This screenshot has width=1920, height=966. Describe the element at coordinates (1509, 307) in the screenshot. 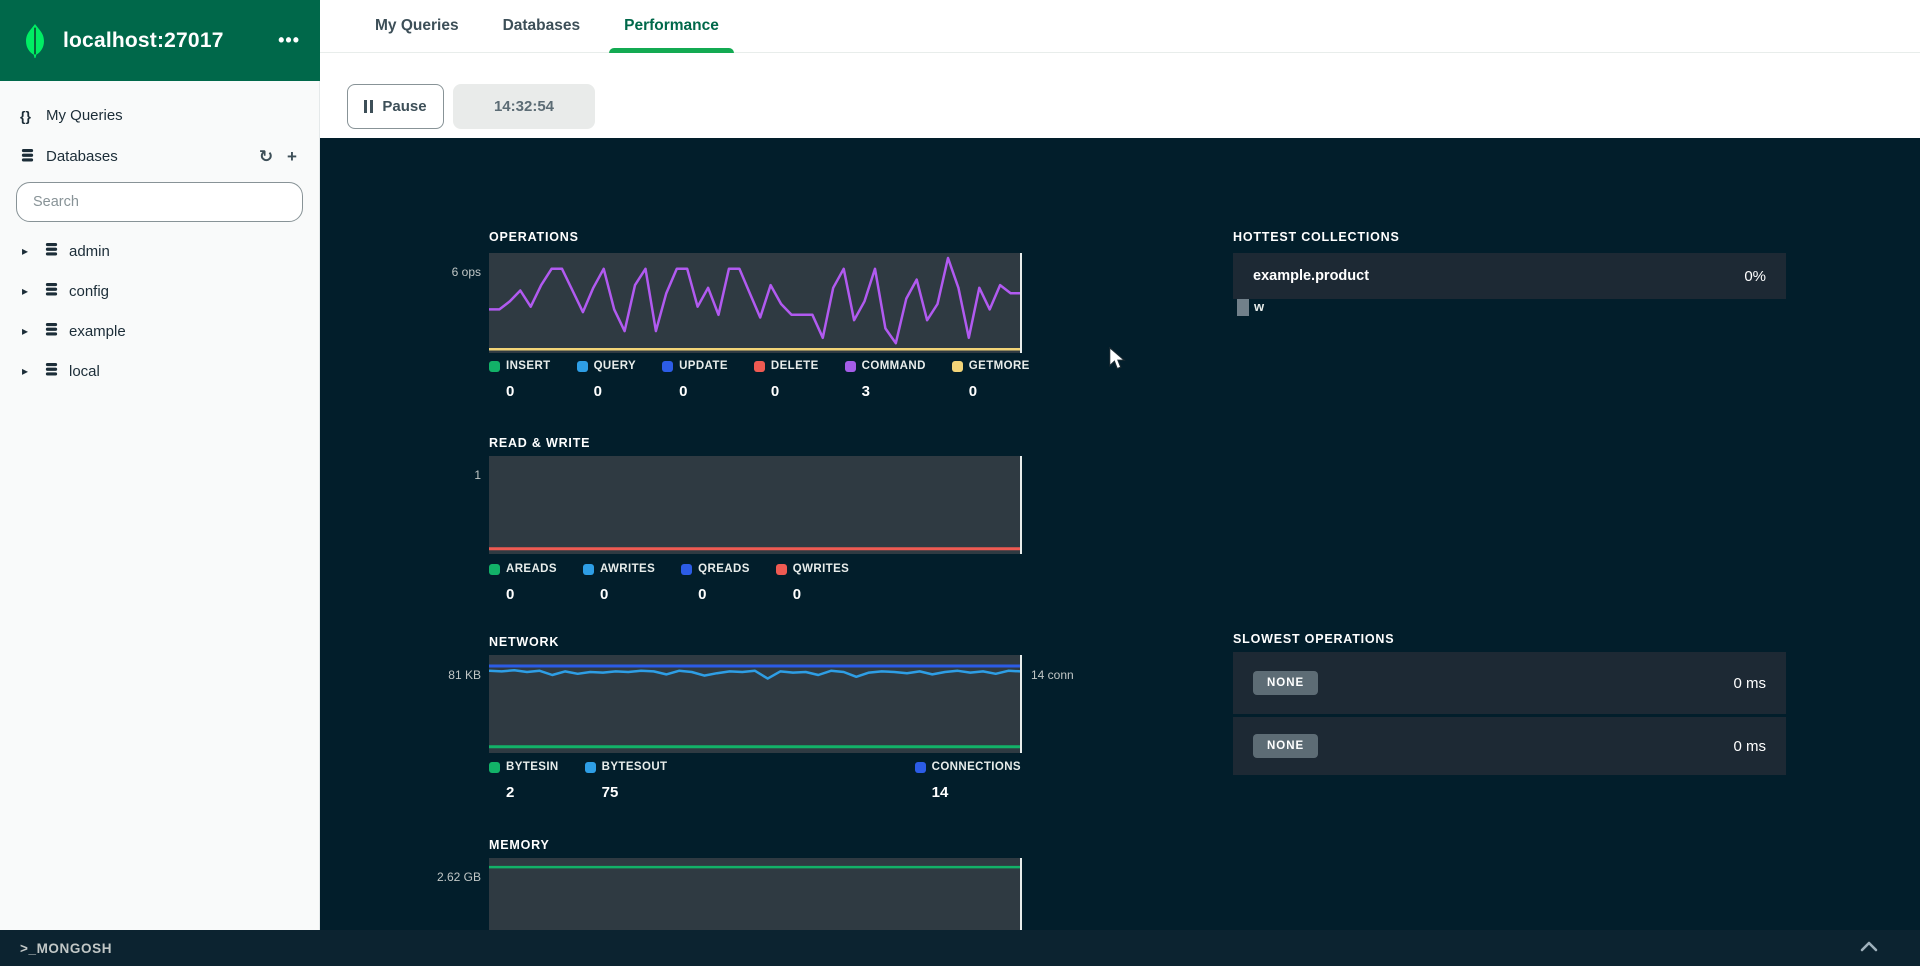

I see `hottest-collection-partial-row: w` at that location.